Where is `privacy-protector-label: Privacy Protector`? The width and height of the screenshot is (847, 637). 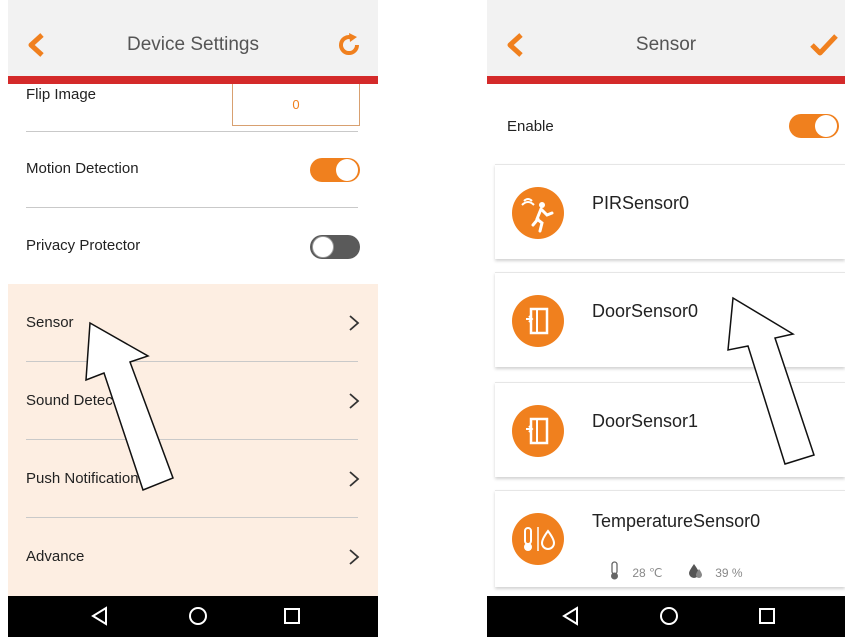 privacy-protector-label: Privacy Protector is located at coordinates (83, 245).